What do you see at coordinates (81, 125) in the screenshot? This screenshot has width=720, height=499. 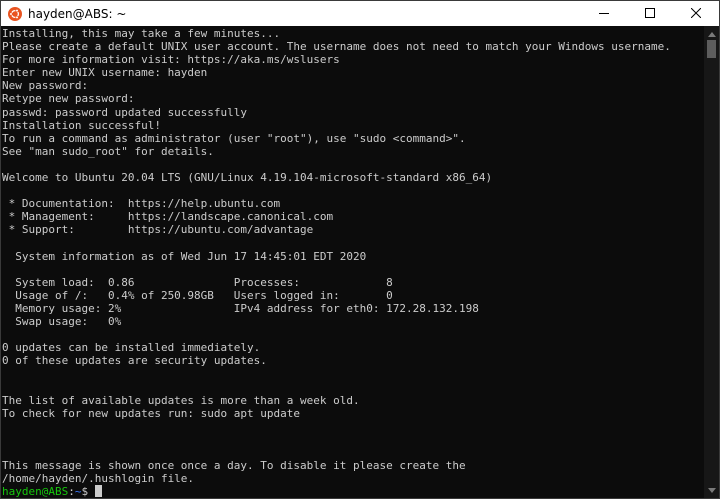 I see `terminal-line: Installation successful!` at bounding box center [81, 125].